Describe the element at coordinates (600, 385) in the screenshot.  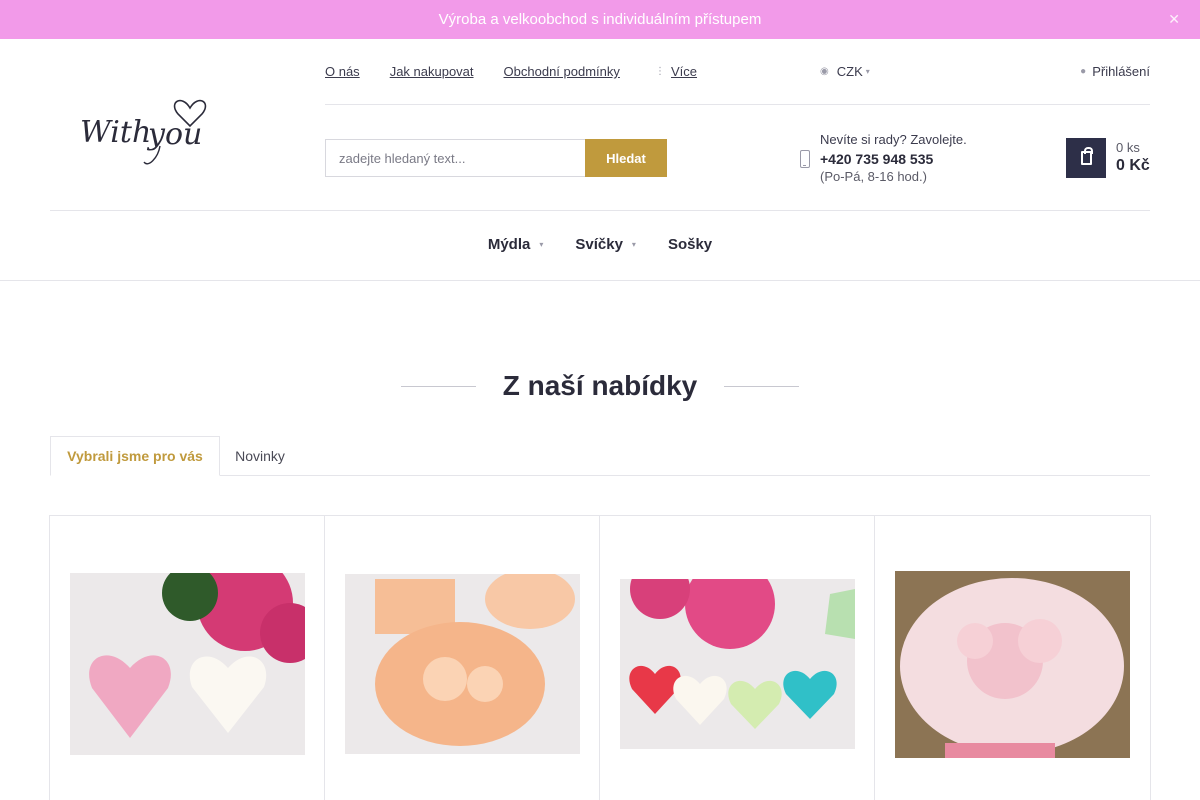
I see `section-title: Z naší nabídky` at that location.